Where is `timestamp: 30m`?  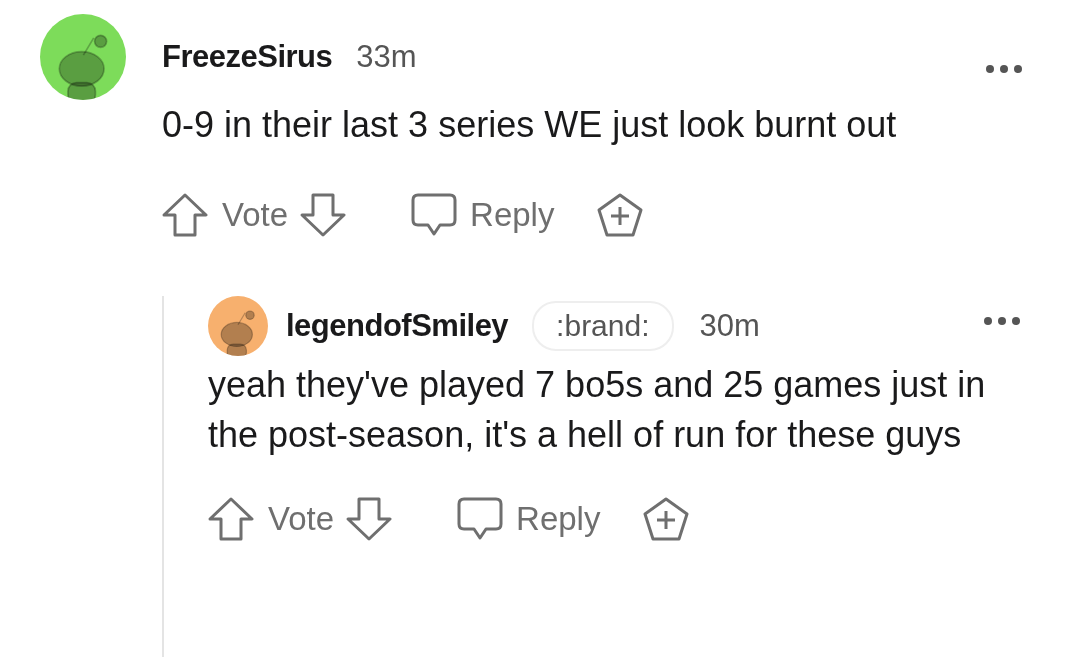
timestamp: 30m is located at coordinates (729, 326).